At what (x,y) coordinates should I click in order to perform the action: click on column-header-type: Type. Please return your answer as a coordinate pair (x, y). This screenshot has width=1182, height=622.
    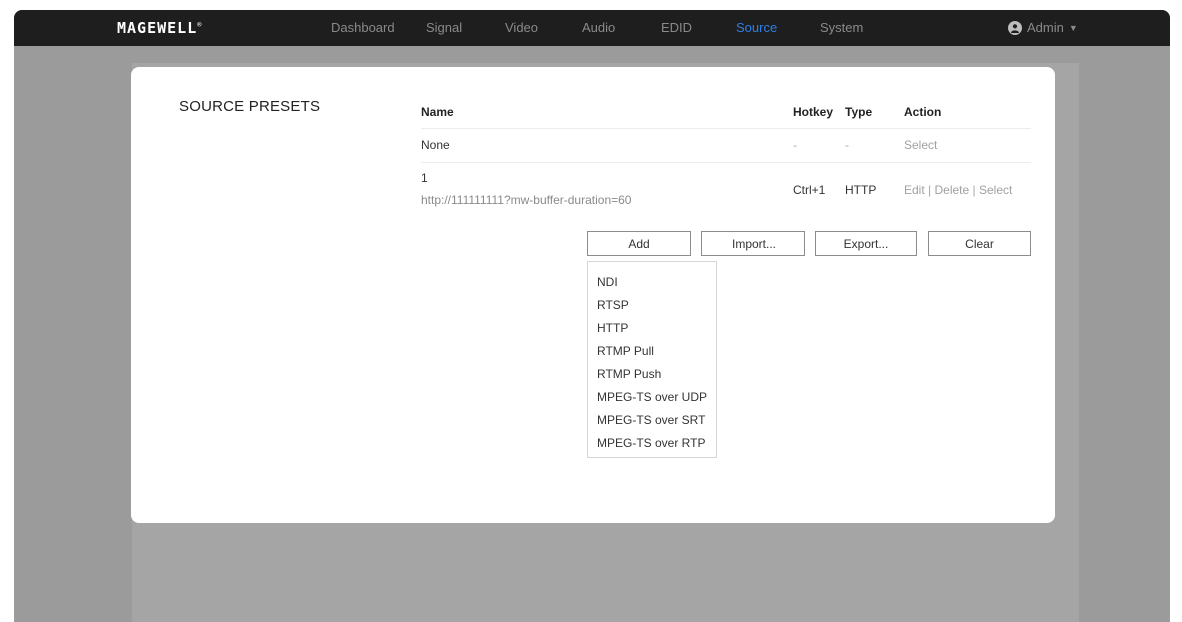
    Looking at the image, I should click on (859, 112).